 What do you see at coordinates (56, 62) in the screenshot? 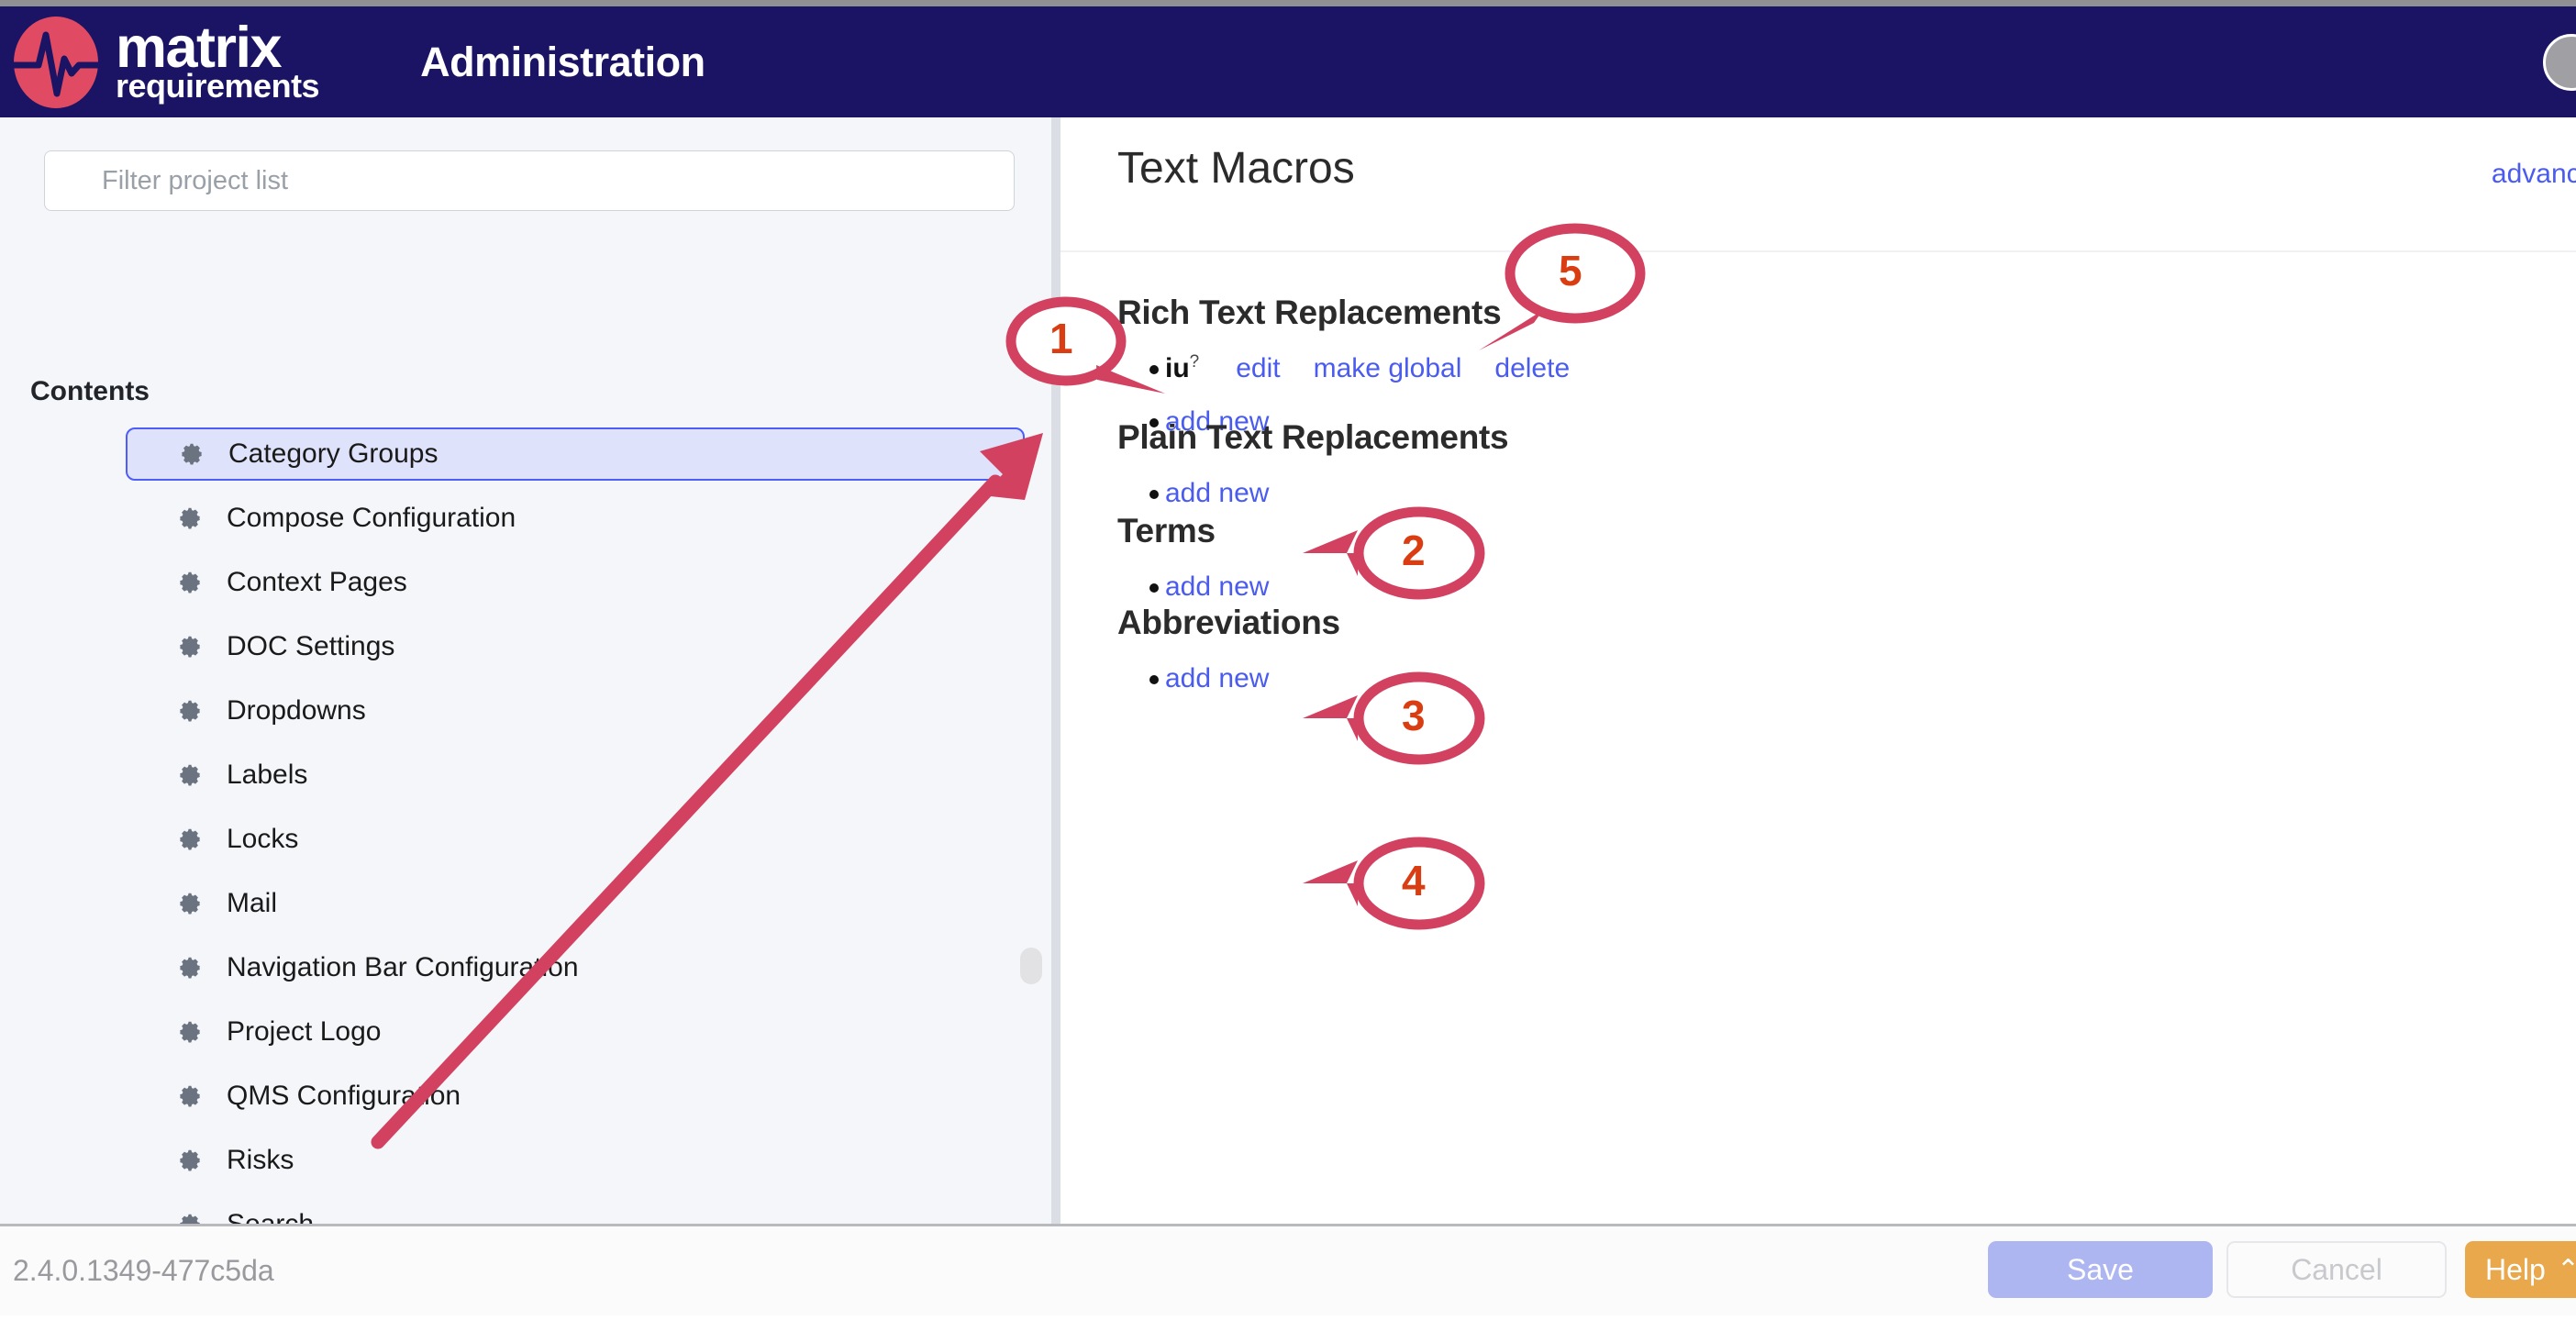
I see `matrix-pulse-icon` at bounding box center [56, 62].